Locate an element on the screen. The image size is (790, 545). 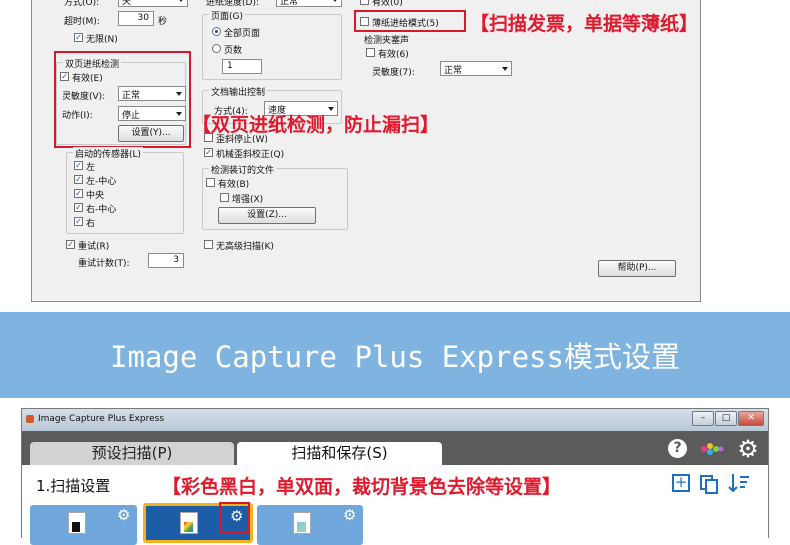
seconds-unit: 秒 is located at coordinates (163, 22).